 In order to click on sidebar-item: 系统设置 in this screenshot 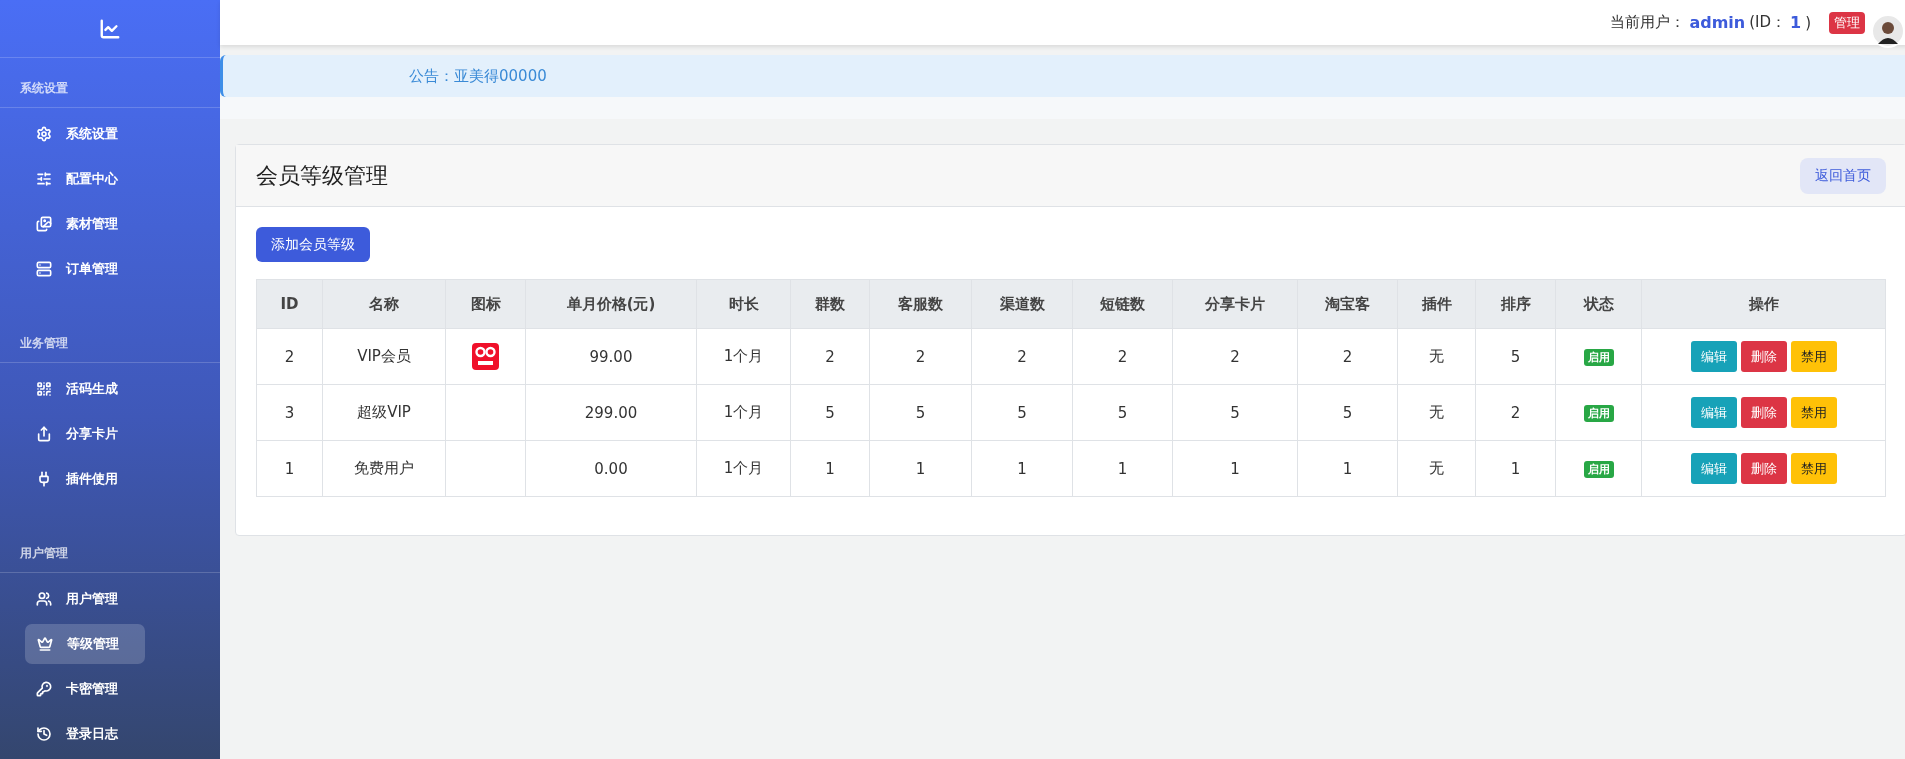, I will do `click(100, 134)`.